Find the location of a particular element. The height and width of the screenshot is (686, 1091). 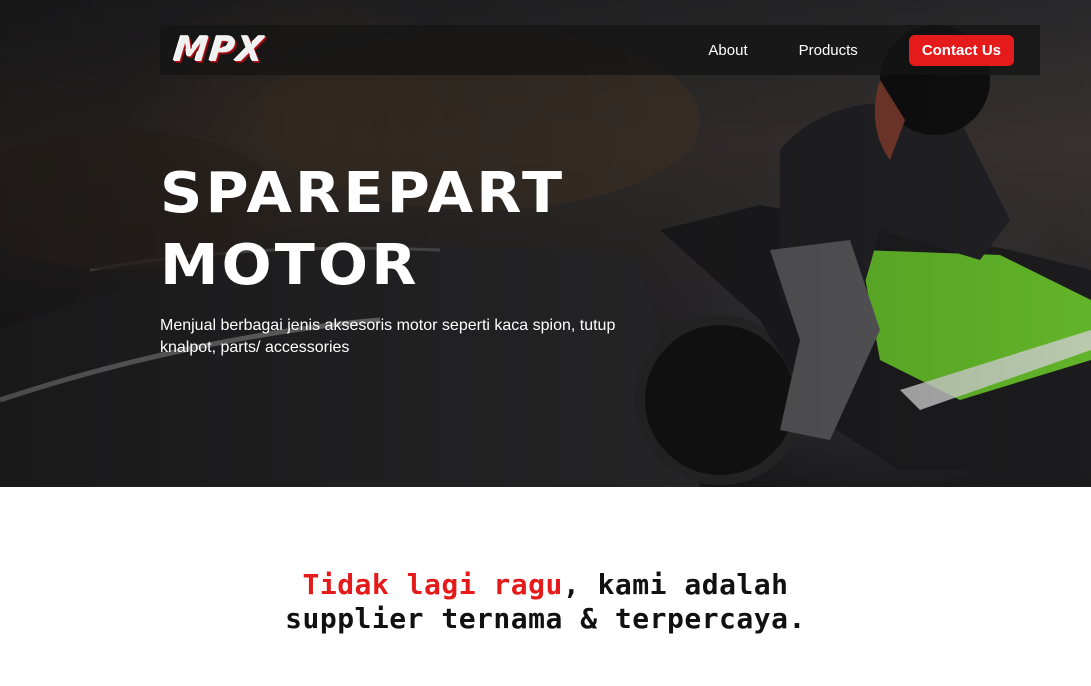

nav-link-products: Products is located at coordinates (828, 50).